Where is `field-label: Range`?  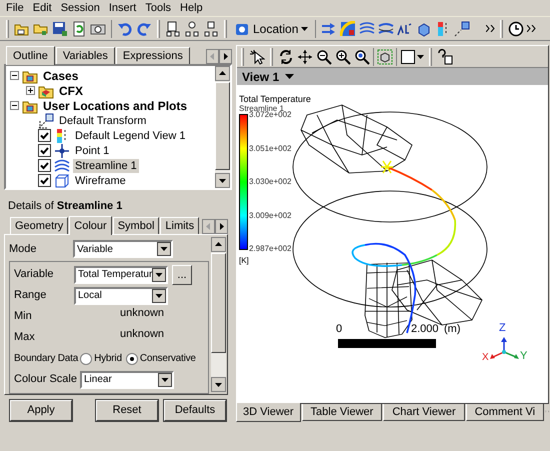
field-label: Range is located at coordinates (31, 296).